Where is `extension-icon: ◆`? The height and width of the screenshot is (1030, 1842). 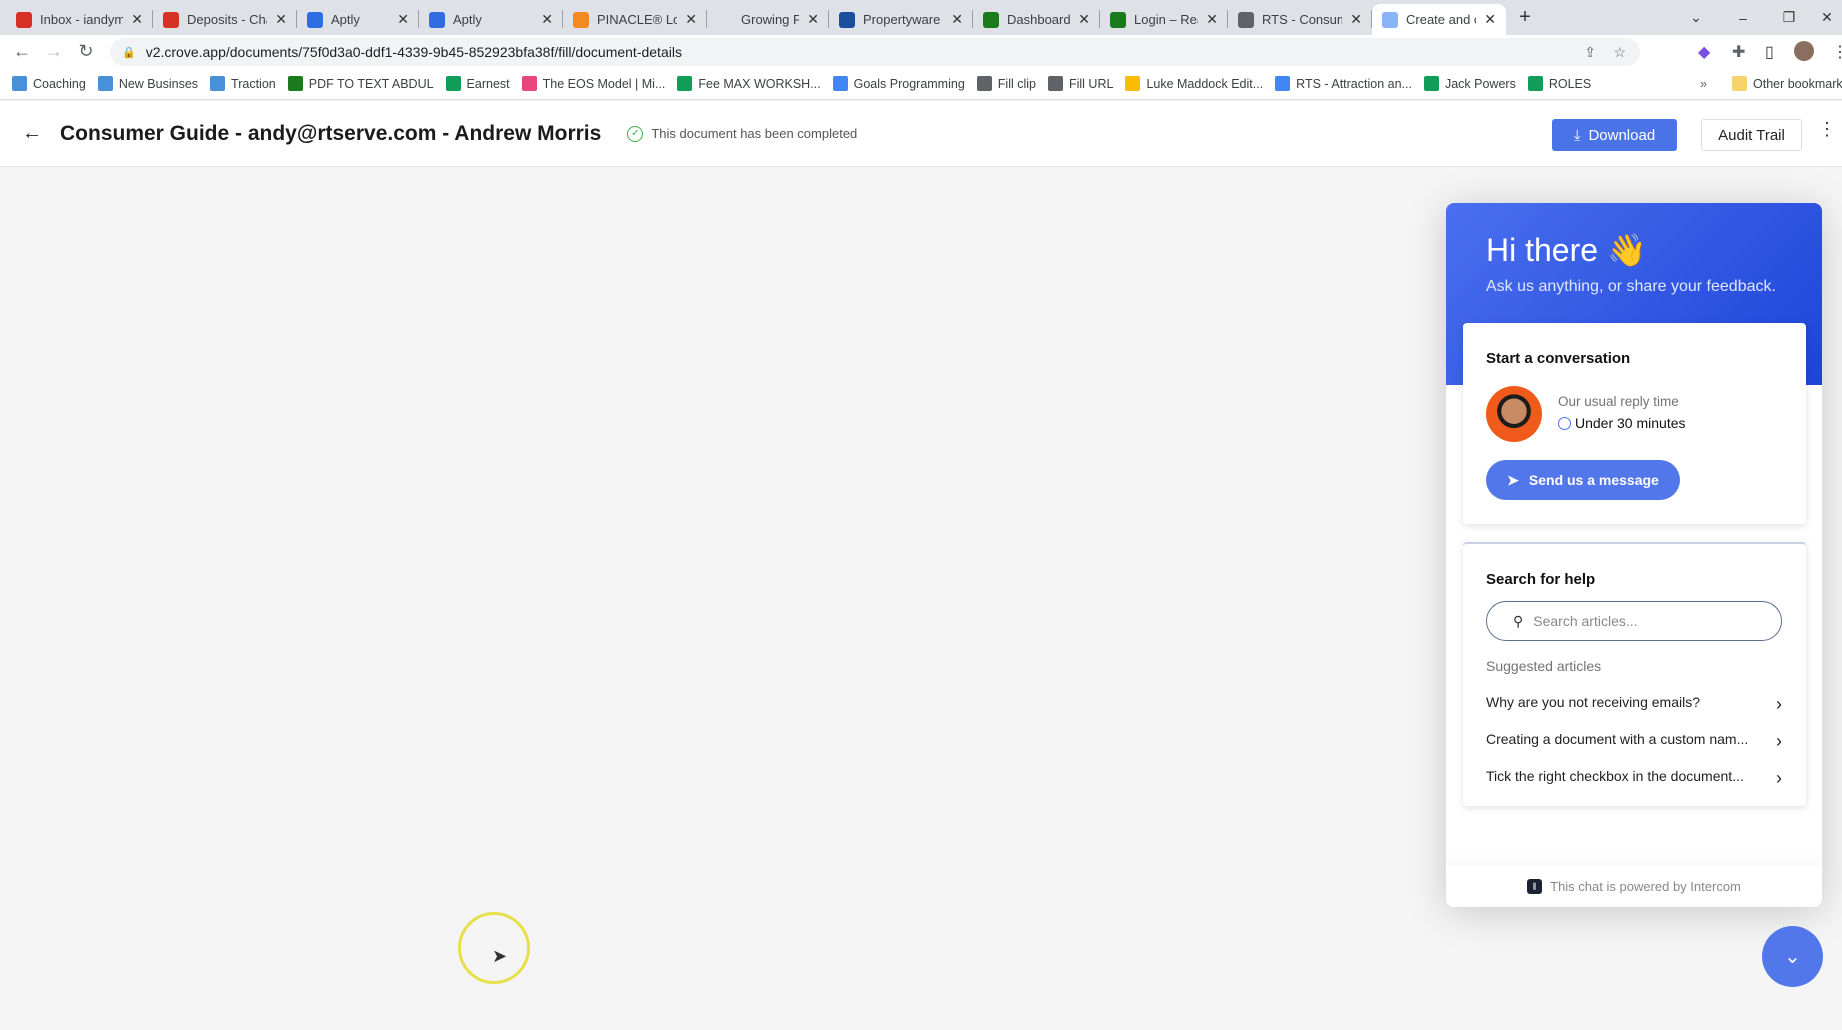 extension-icon: ◆ is located at coordinates (1704, 52).